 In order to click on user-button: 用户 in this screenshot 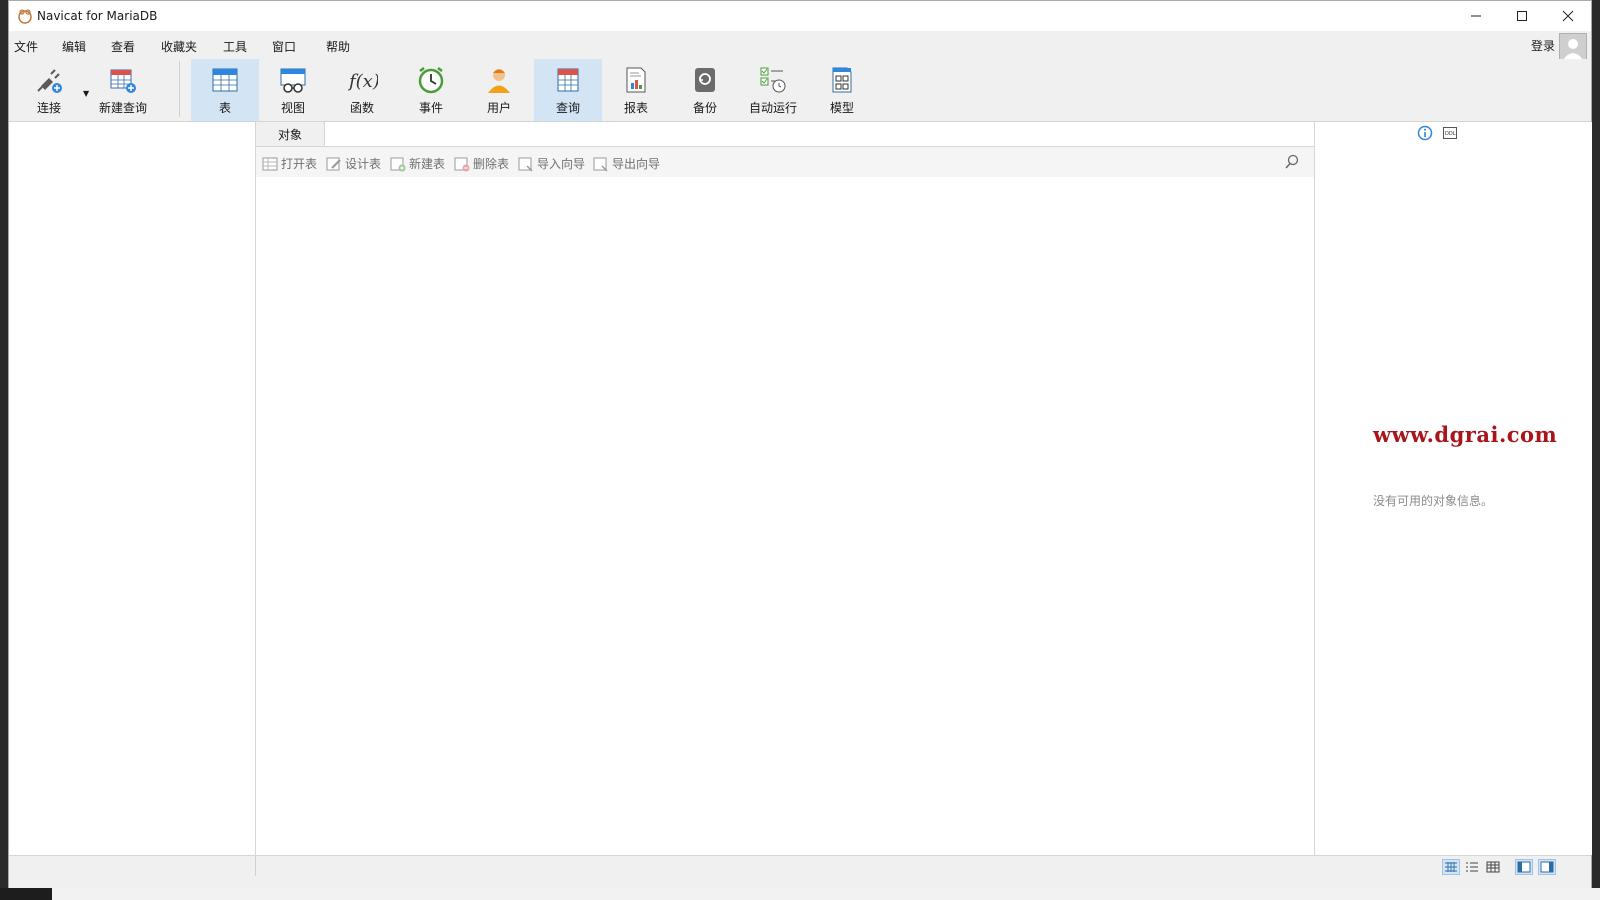, I will do `click(499, 90)`.